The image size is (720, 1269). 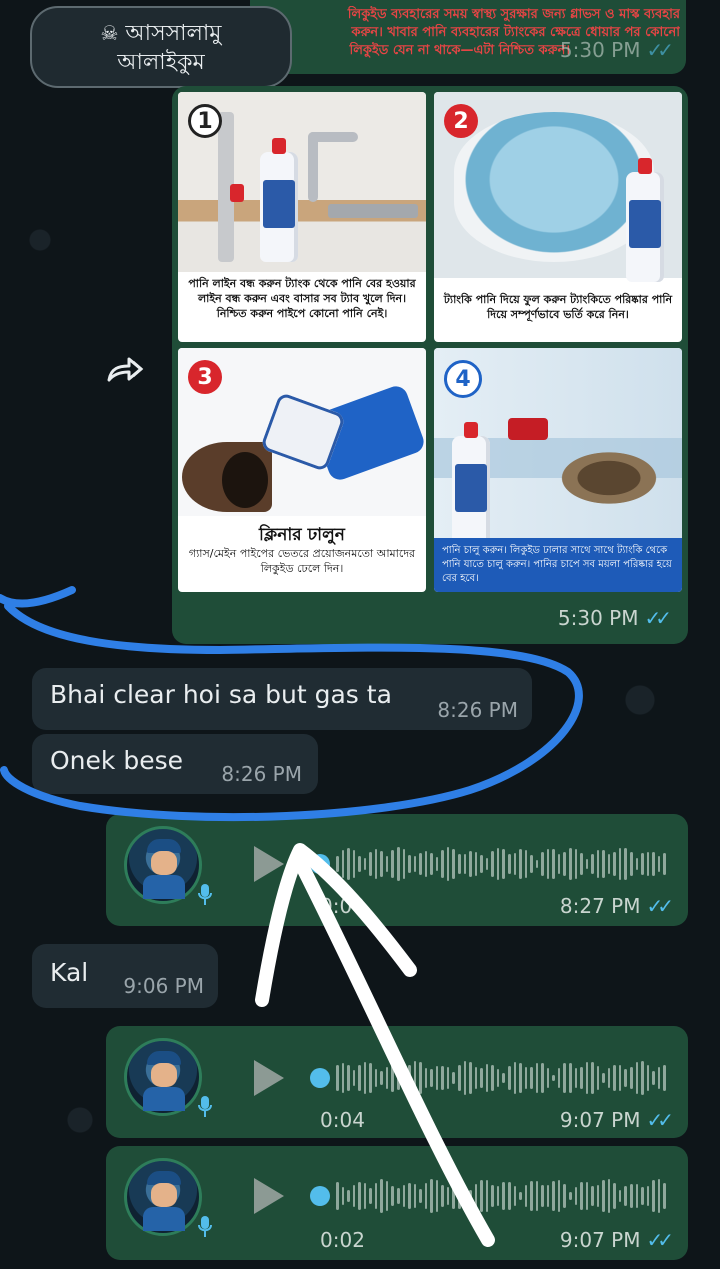 What do you see at coordinates (161, 62) in the screenshot?
I see `pill-line-2: আলাইকুম` at bounding box center [161, 62].